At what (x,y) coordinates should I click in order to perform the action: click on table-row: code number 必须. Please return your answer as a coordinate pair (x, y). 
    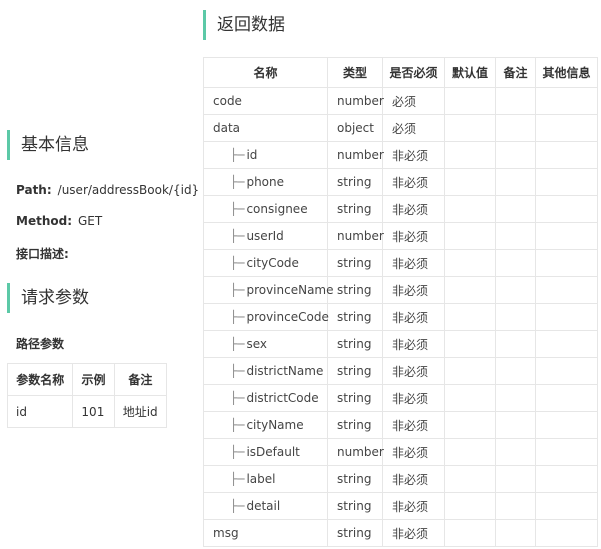
    Looking at the image, I should click on (400, 101).